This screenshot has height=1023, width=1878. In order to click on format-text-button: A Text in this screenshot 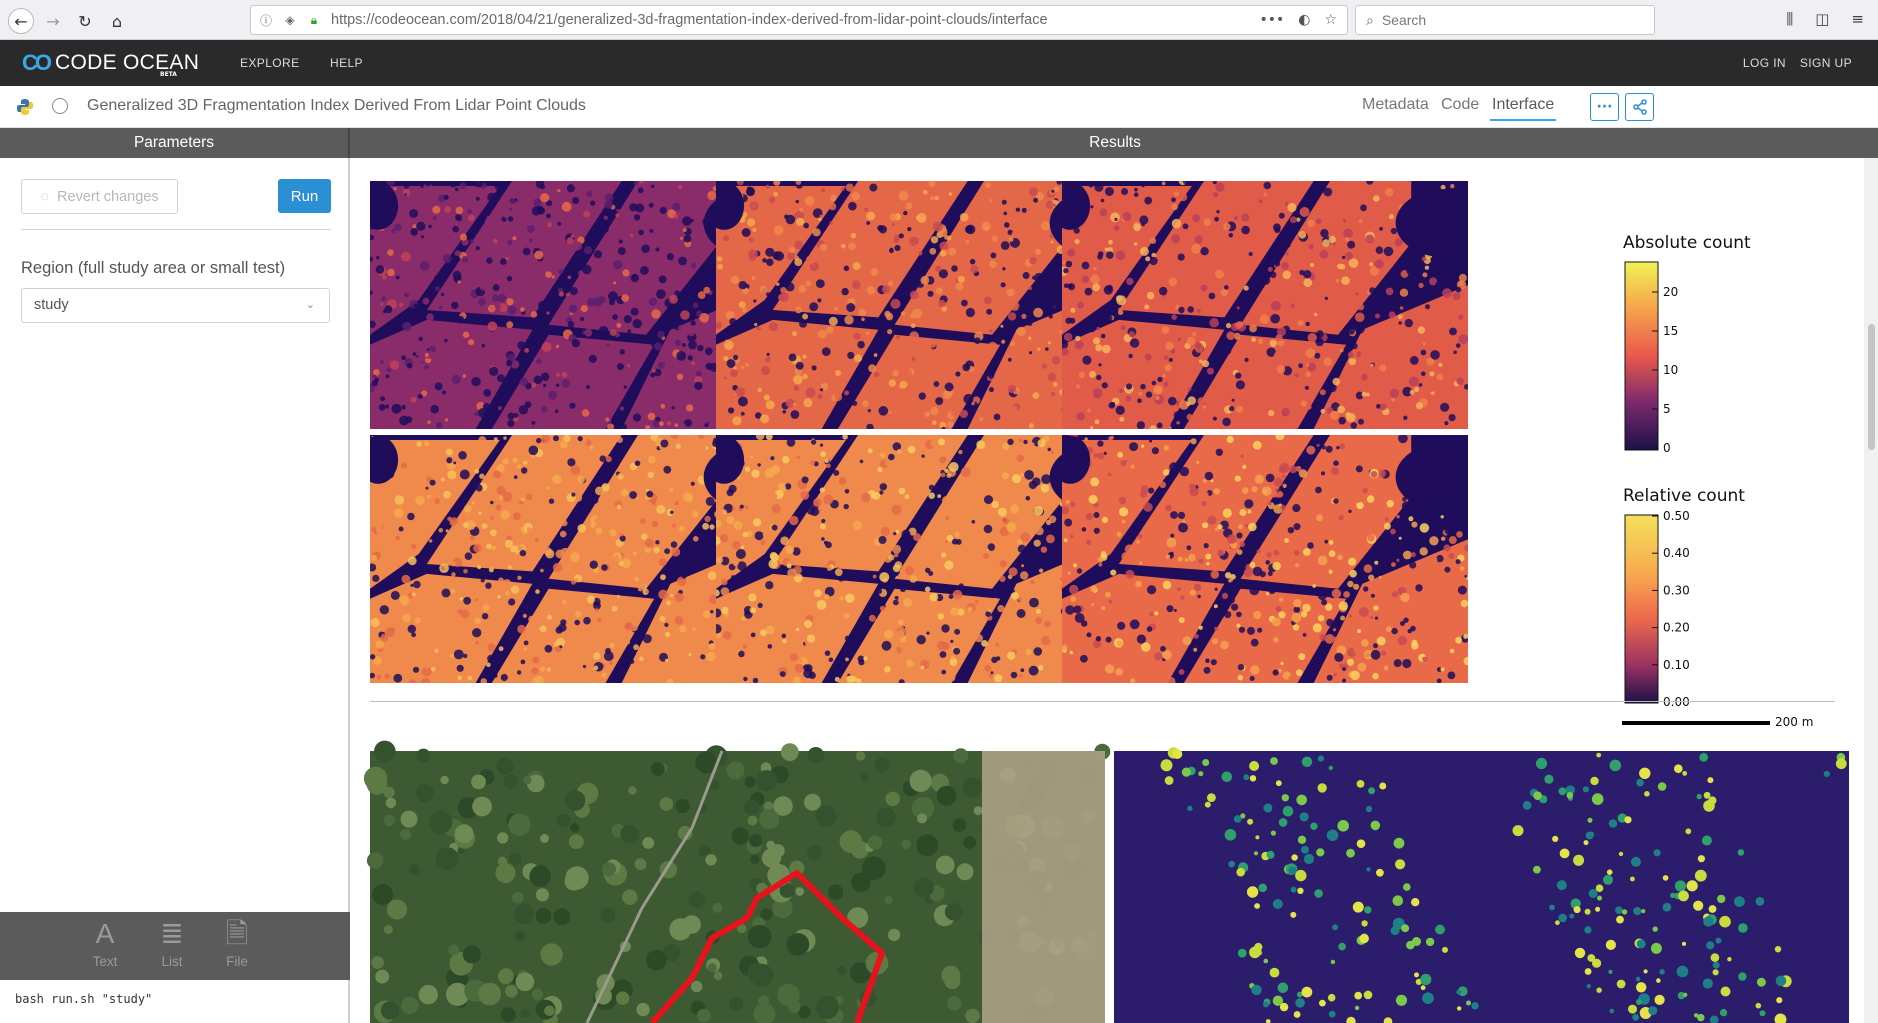, I will do `click(105, 943)`.